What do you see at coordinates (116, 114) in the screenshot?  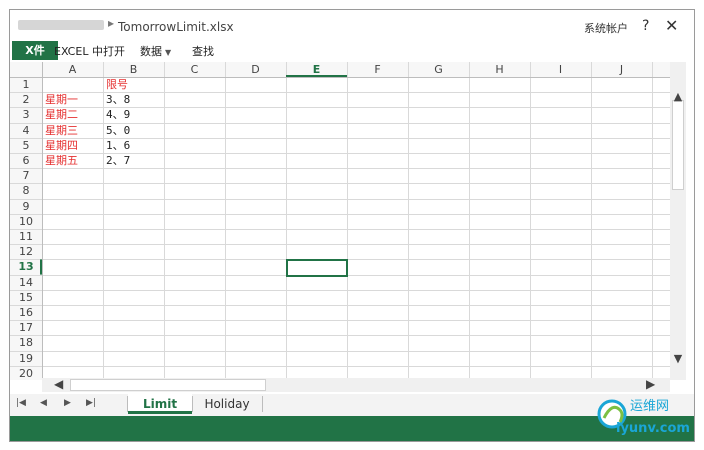 I see `cell-b3: 4、9` at bounding box center [116, 114].